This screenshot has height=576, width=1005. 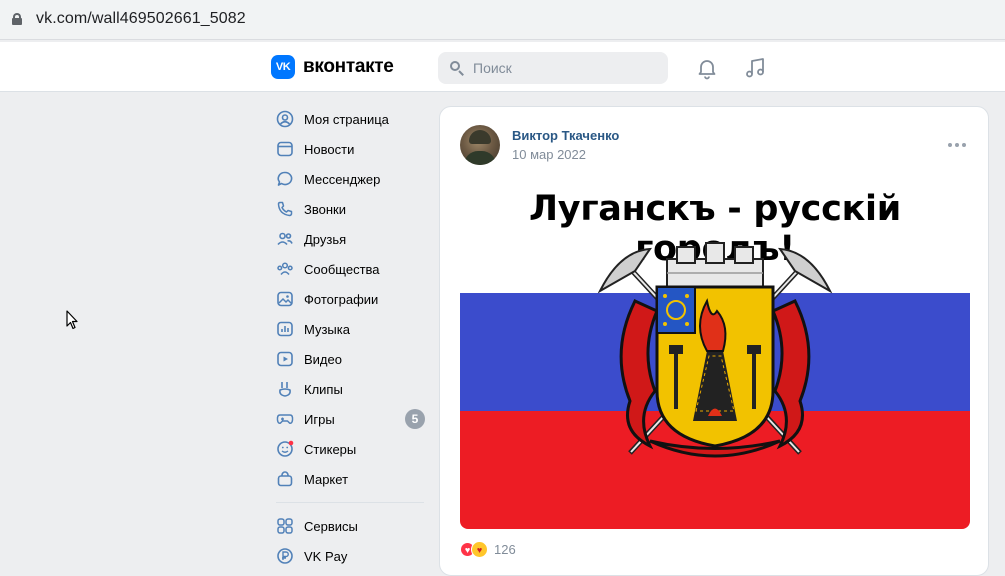 I want to click on search-input: Поиск, so click(x=553, y=68).